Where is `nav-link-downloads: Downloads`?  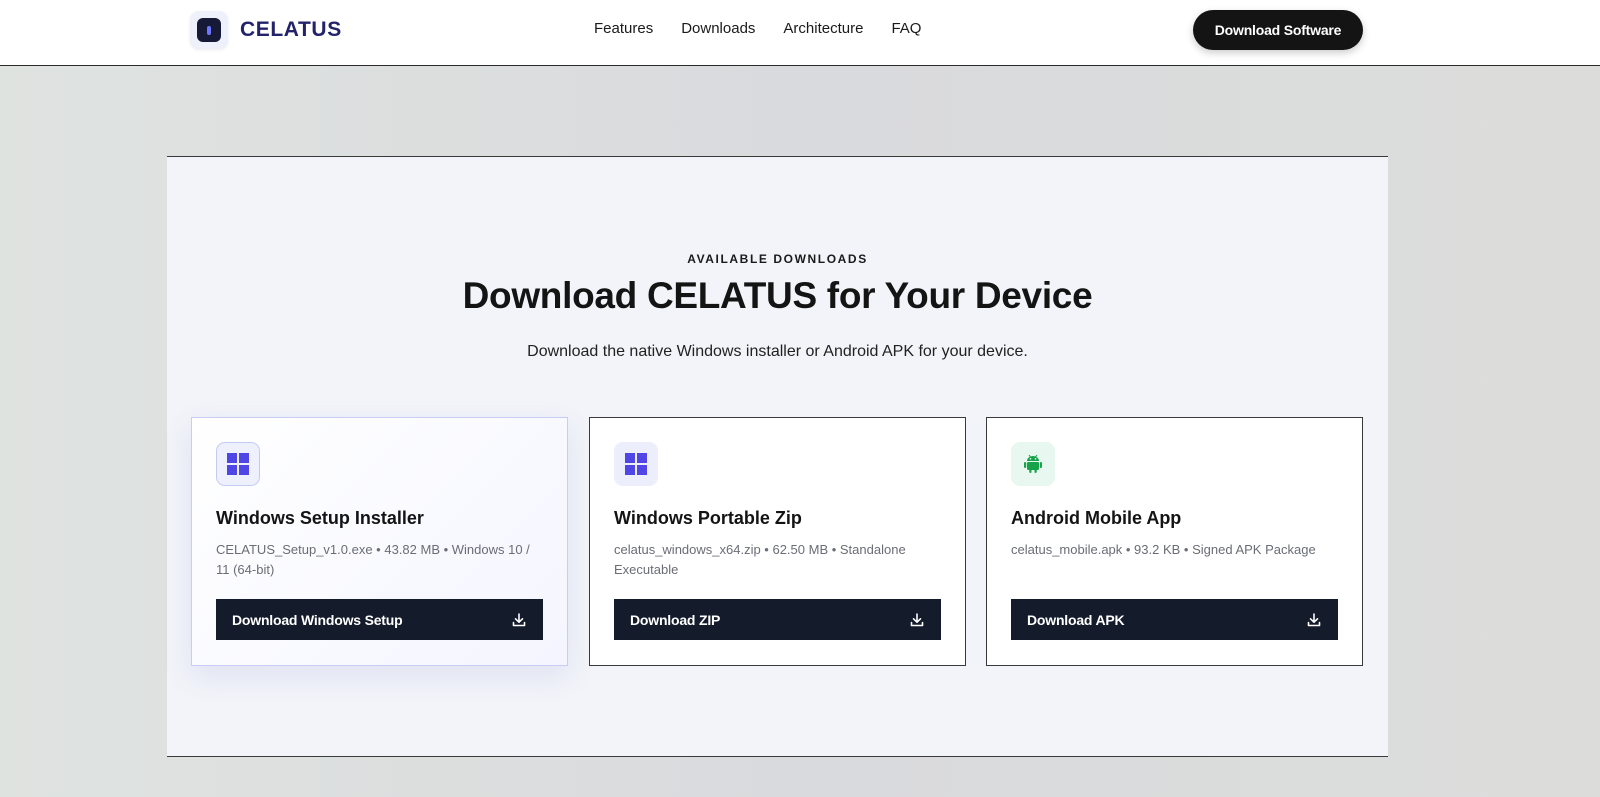 nav-link-downloads: Downloads is located at coordinates (718, 28).